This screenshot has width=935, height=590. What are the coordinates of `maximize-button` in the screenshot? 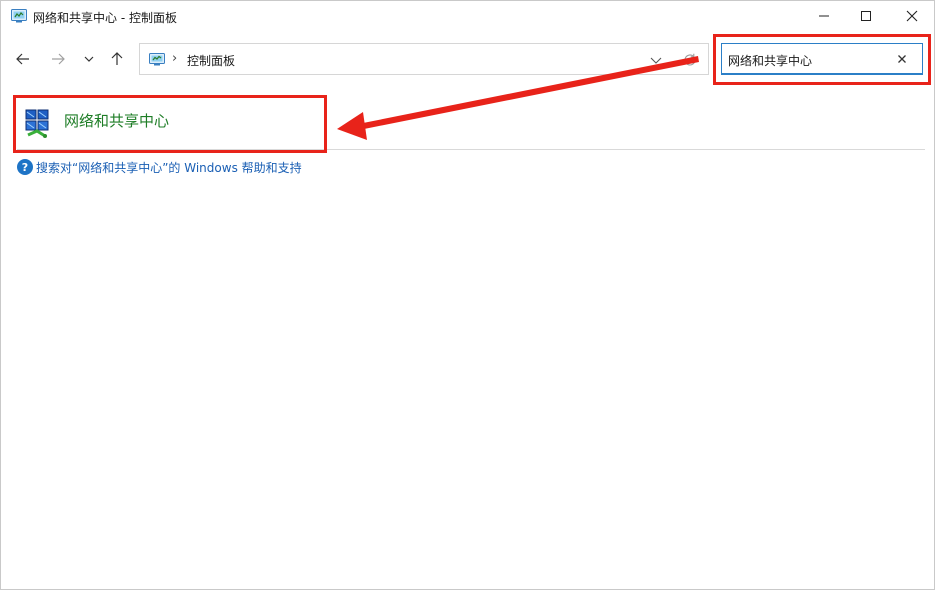 It's located at (866, 16).